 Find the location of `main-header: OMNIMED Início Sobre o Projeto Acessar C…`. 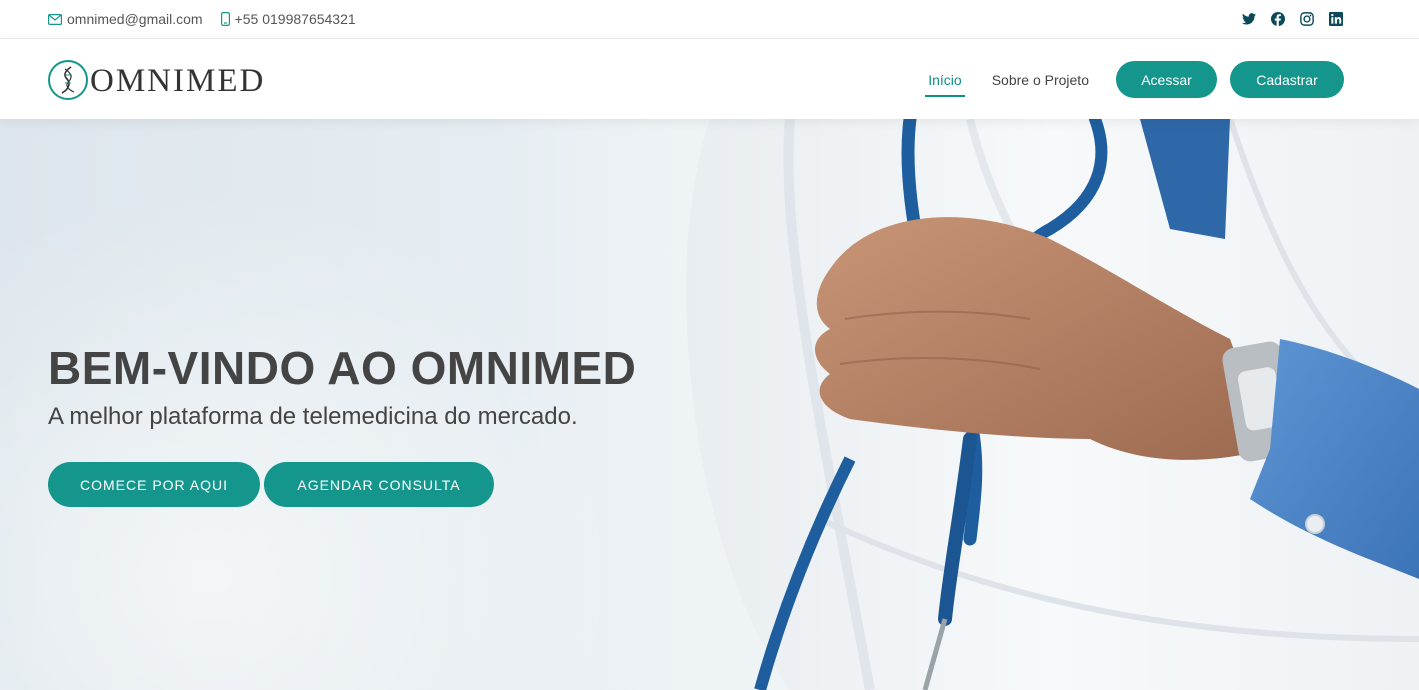

main-header: OMNIMED Início Sobre o Projeto Acessar C… is located at coordinates (709, 79).